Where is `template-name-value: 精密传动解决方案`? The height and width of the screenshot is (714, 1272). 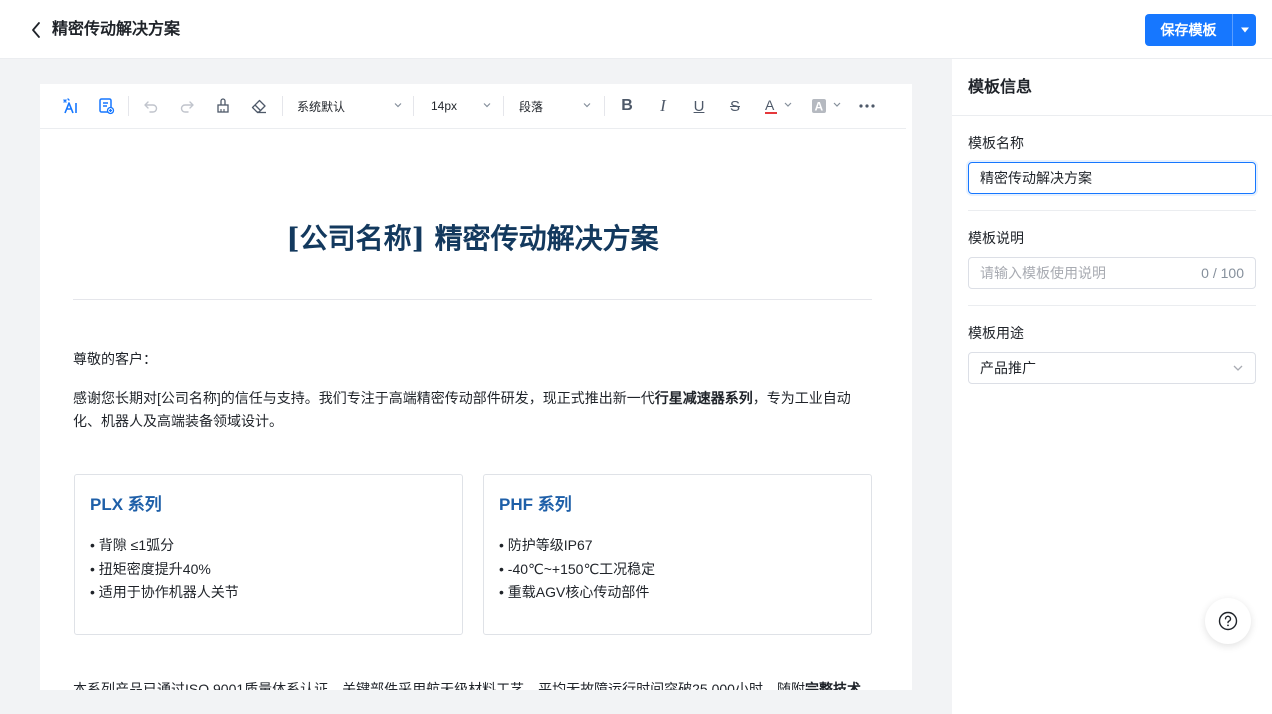
template-name-value: 精密传动解决方案 is located at coordinates (1036, 178).